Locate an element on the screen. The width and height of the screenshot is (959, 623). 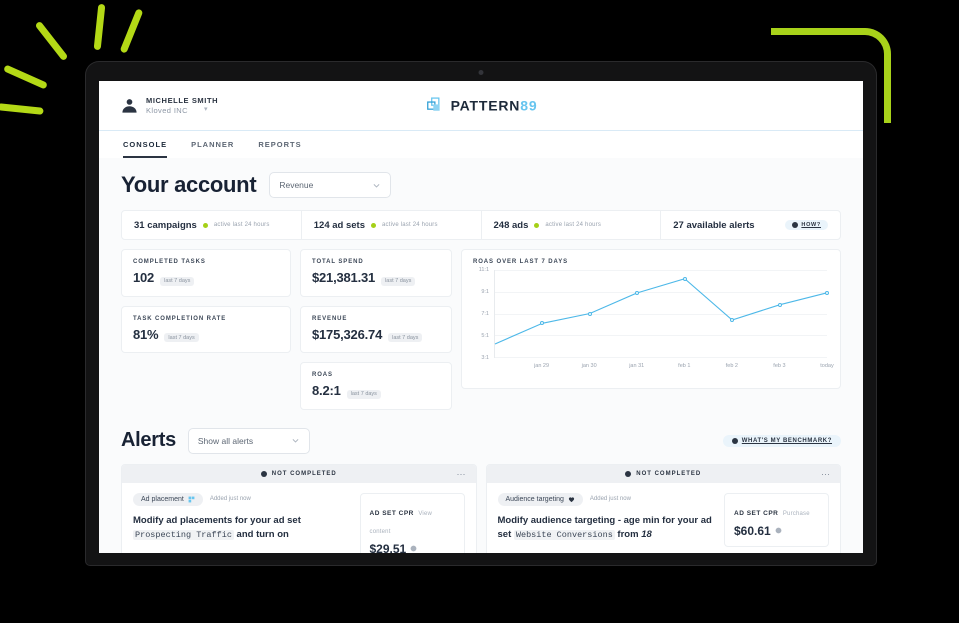
main-nav-tabs: CONSOLE PLANNER REPORTS is located at coordinates (481, 144).